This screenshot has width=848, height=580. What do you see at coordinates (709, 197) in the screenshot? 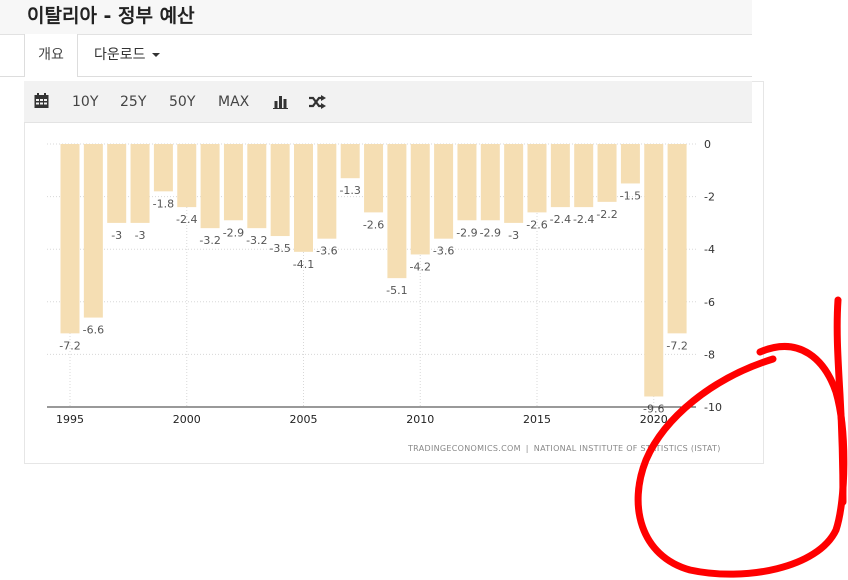
I see `y-tick-label: -2` at bounding box center [709, 197].